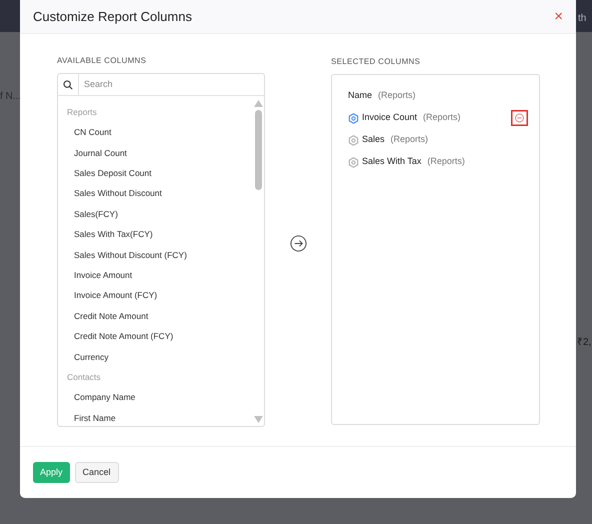 The height and width of the screenshot is (524, 592). Describe the element at coordinates (582, 19) in the screenshot. I see `backdrop-text: th` at that location.